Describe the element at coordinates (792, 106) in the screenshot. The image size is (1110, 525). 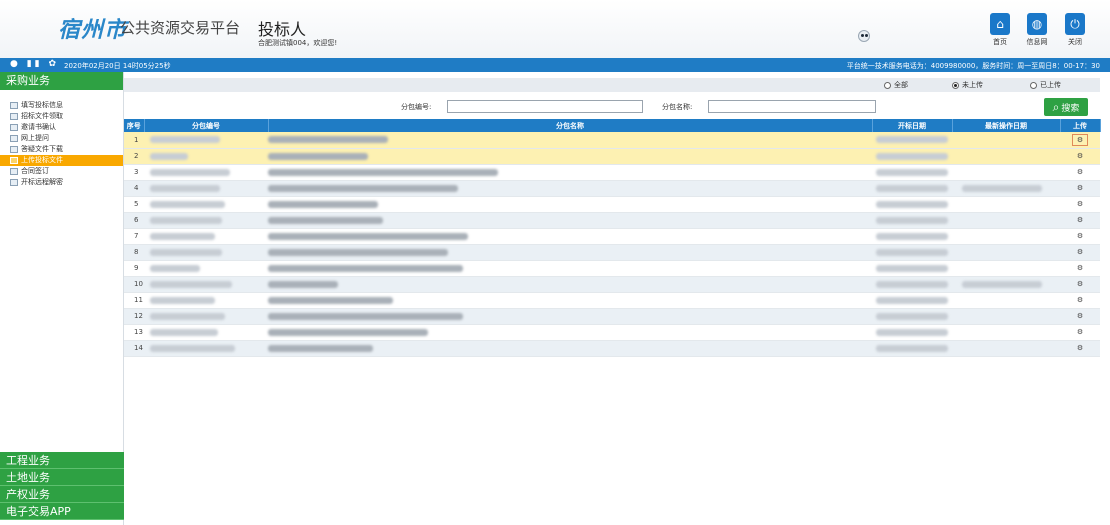
I see `package-name-input` at that location.